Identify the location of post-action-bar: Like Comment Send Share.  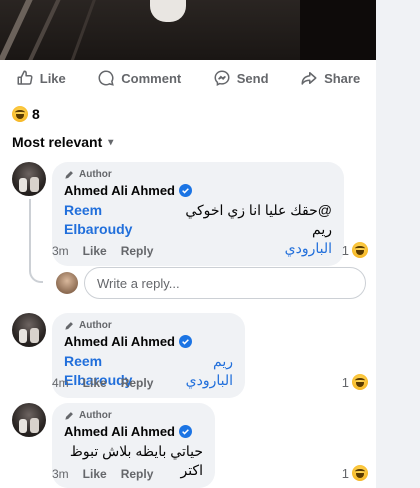
(188, 78).